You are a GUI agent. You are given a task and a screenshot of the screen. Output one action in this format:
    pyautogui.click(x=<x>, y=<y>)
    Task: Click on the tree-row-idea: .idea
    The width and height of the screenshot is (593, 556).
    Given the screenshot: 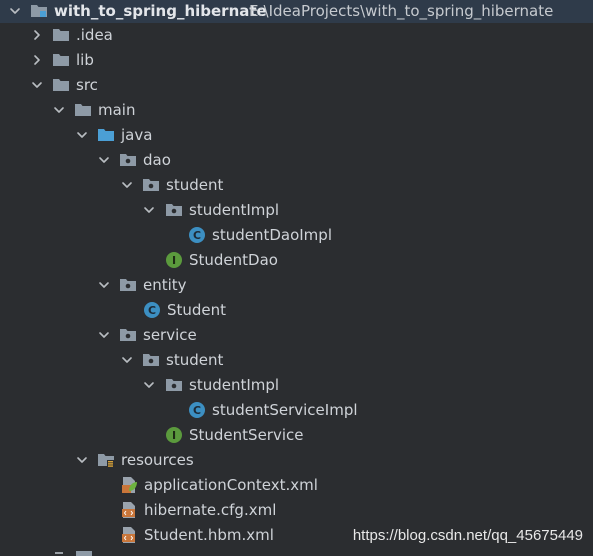 What is the action you would take?
    pyautogui.click(x=296, y=35)
    